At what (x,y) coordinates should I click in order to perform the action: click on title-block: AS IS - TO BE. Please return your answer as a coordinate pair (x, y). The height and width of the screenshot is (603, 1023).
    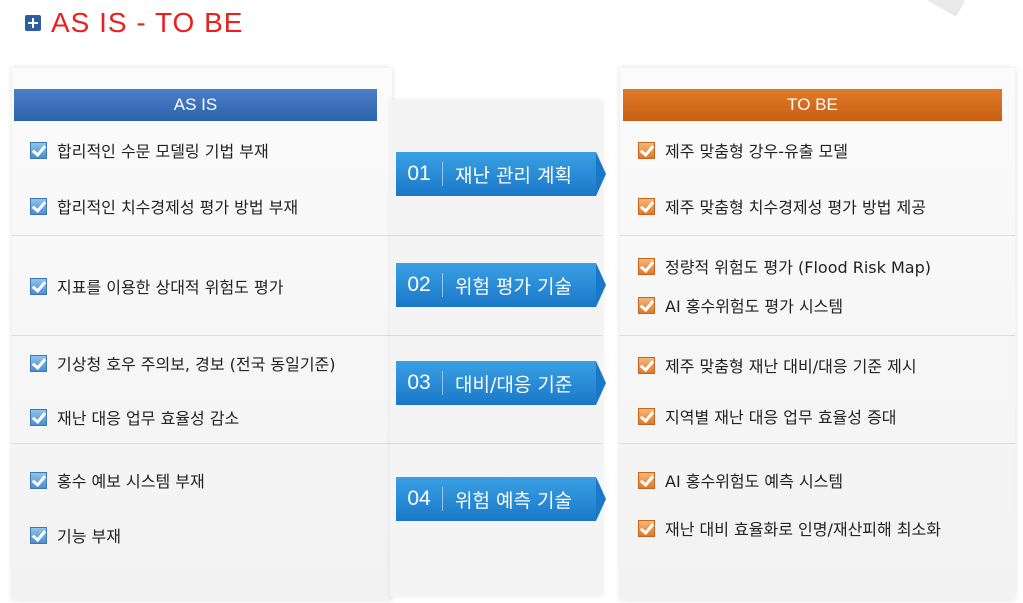
    Looking at the image, I should click on (134, 22).